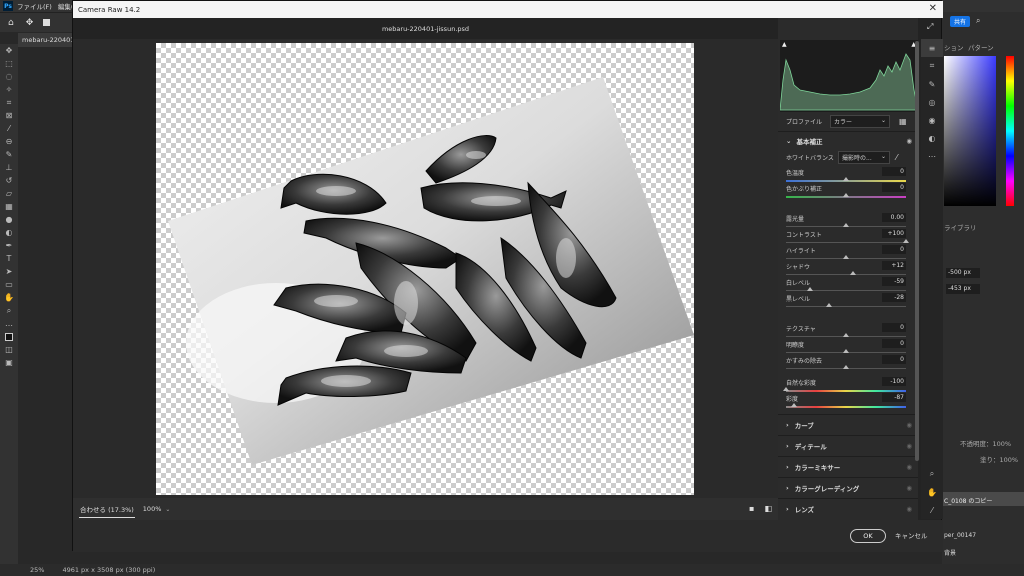  Describe the element at coordinates (911, 535) in the screenshot. I see `cancel-button: キャンセル` at that location.